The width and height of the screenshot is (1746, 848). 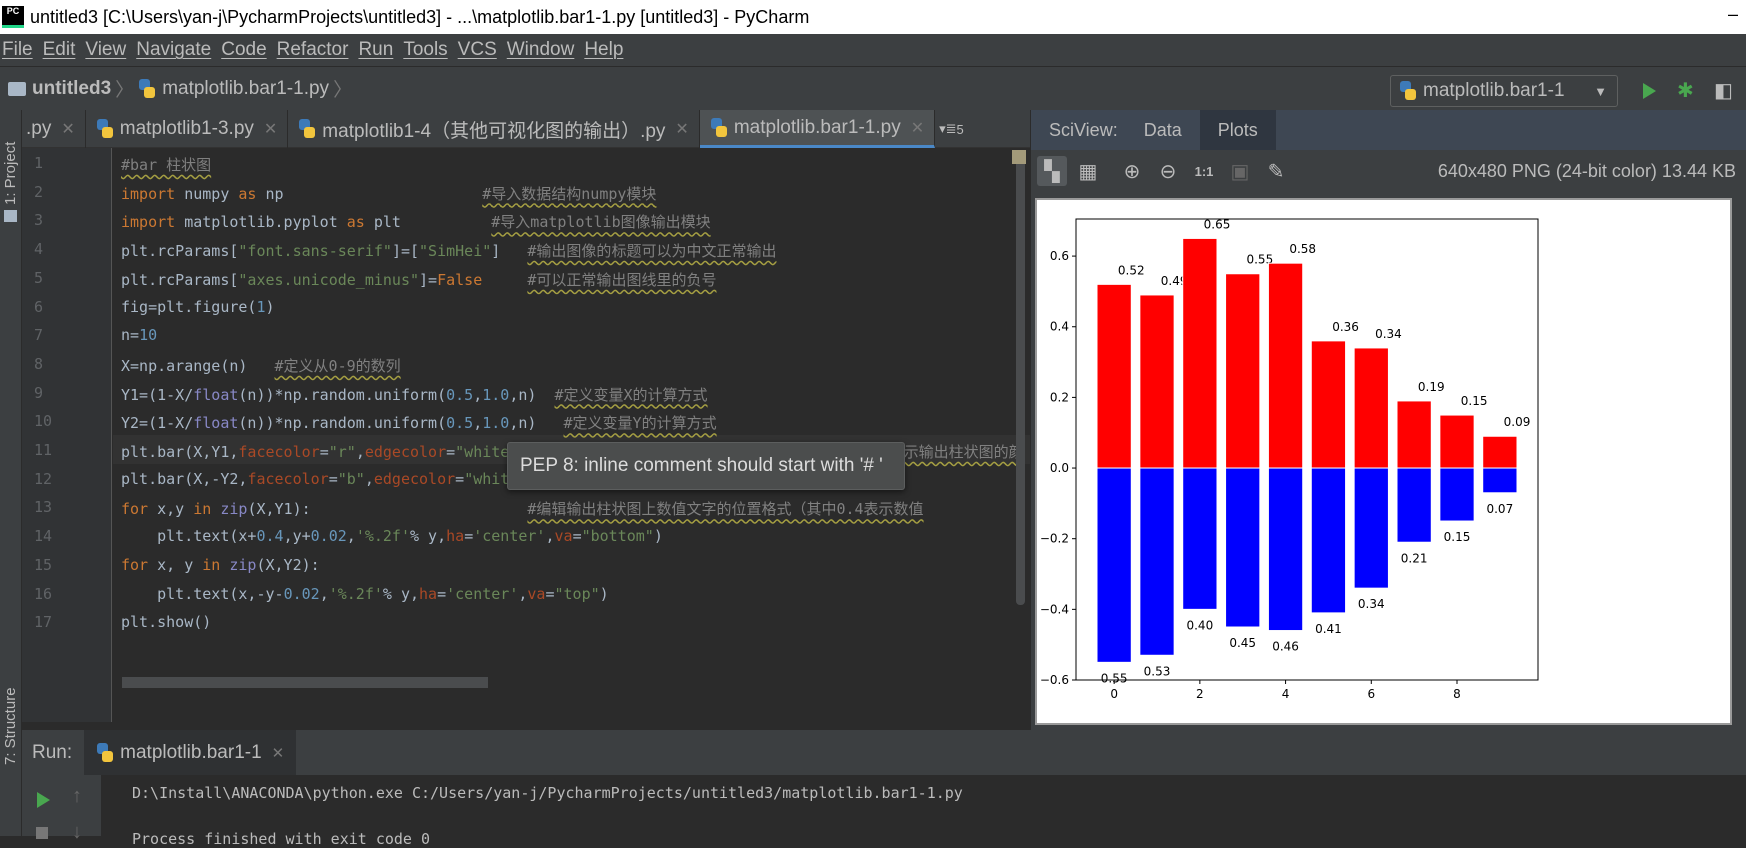 I want to click on code-token: X=np.arange(n), so click(x=198, y=365).